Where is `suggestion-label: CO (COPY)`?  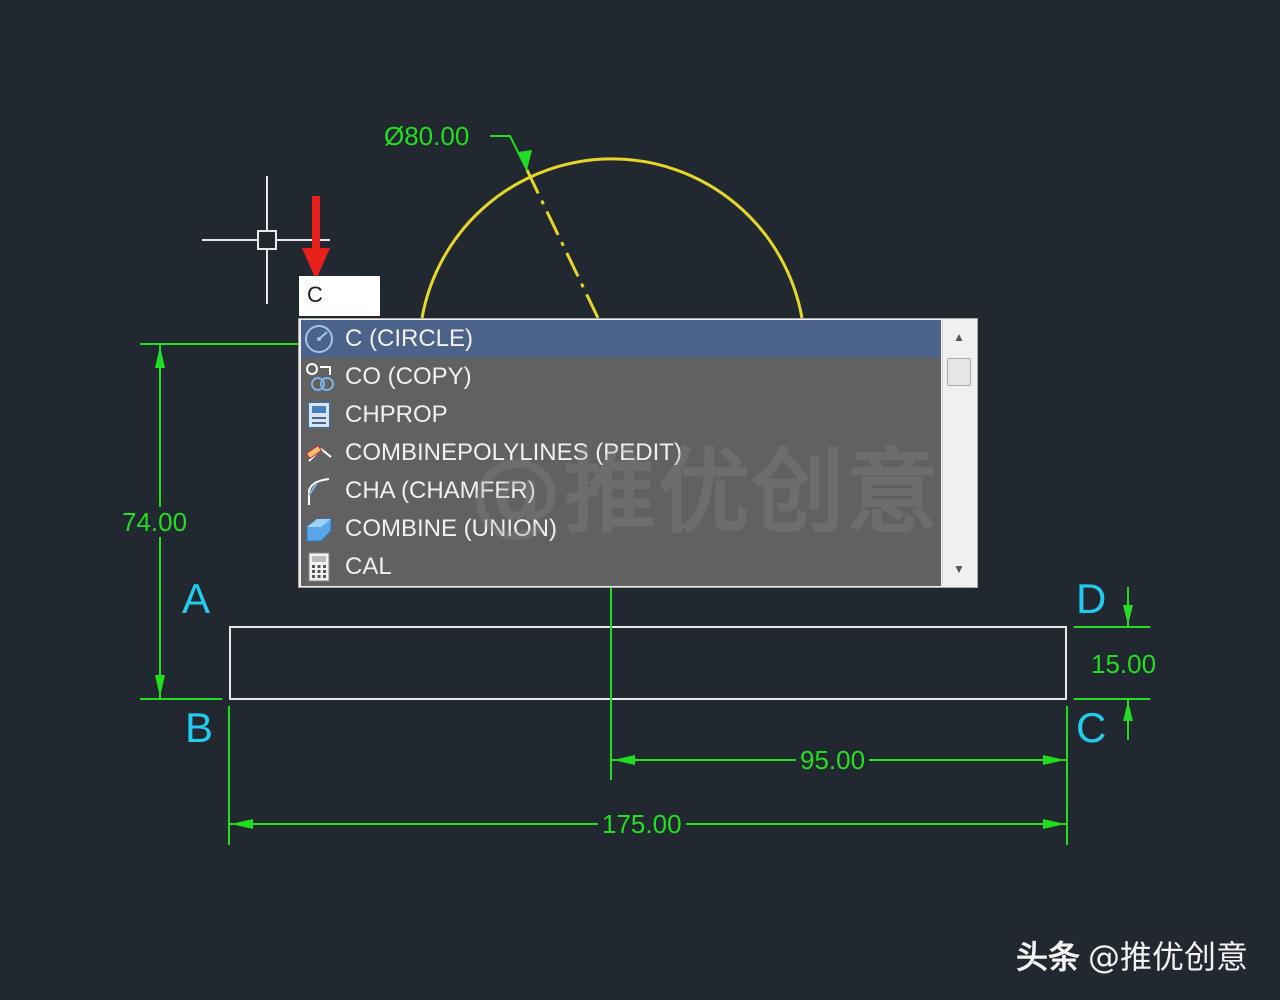
suggestion-label: CO (COPY) is located at coordinates (408, 376).